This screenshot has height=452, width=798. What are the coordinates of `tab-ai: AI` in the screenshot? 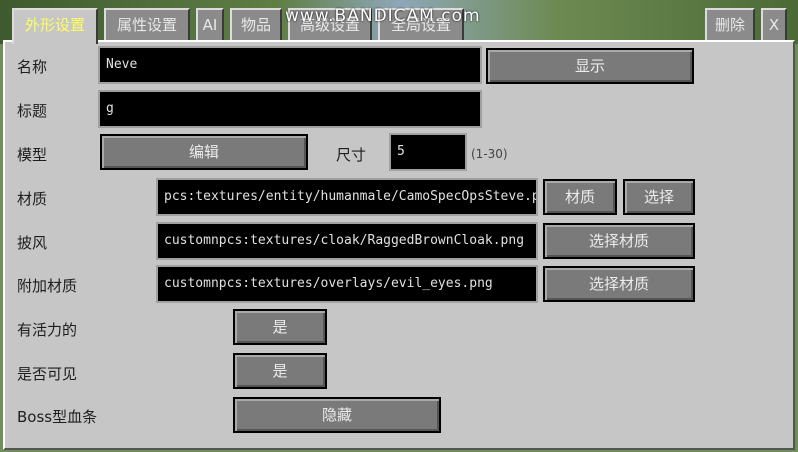 It's located at (210, 25).